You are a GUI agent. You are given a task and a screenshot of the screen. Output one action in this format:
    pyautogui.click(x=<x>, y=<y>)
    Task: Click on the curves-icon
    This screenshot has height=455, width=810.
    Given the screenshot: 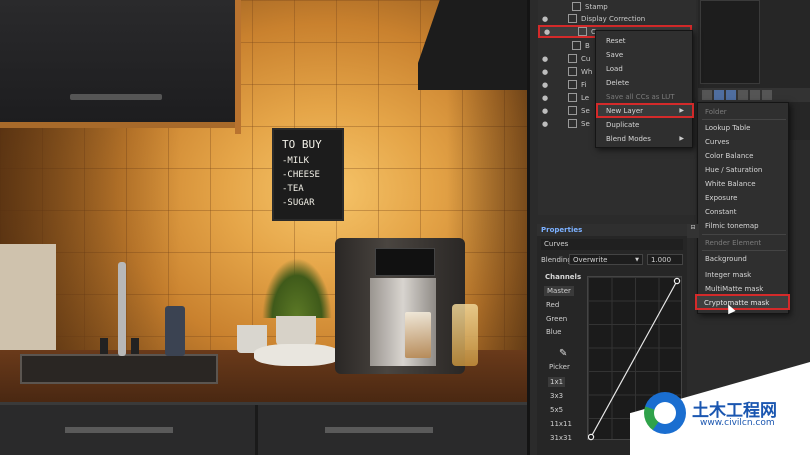 What is the action you would take?
    pyautogui.click(x=582, y=31)
    